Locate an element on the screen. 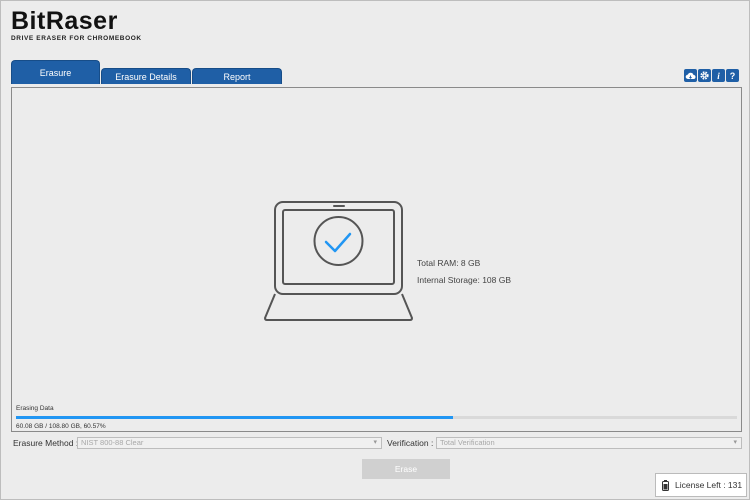 The width and height of the screenshot is (750, 500). license-counter: License Left : 131 is located at coordinates (701, 485).